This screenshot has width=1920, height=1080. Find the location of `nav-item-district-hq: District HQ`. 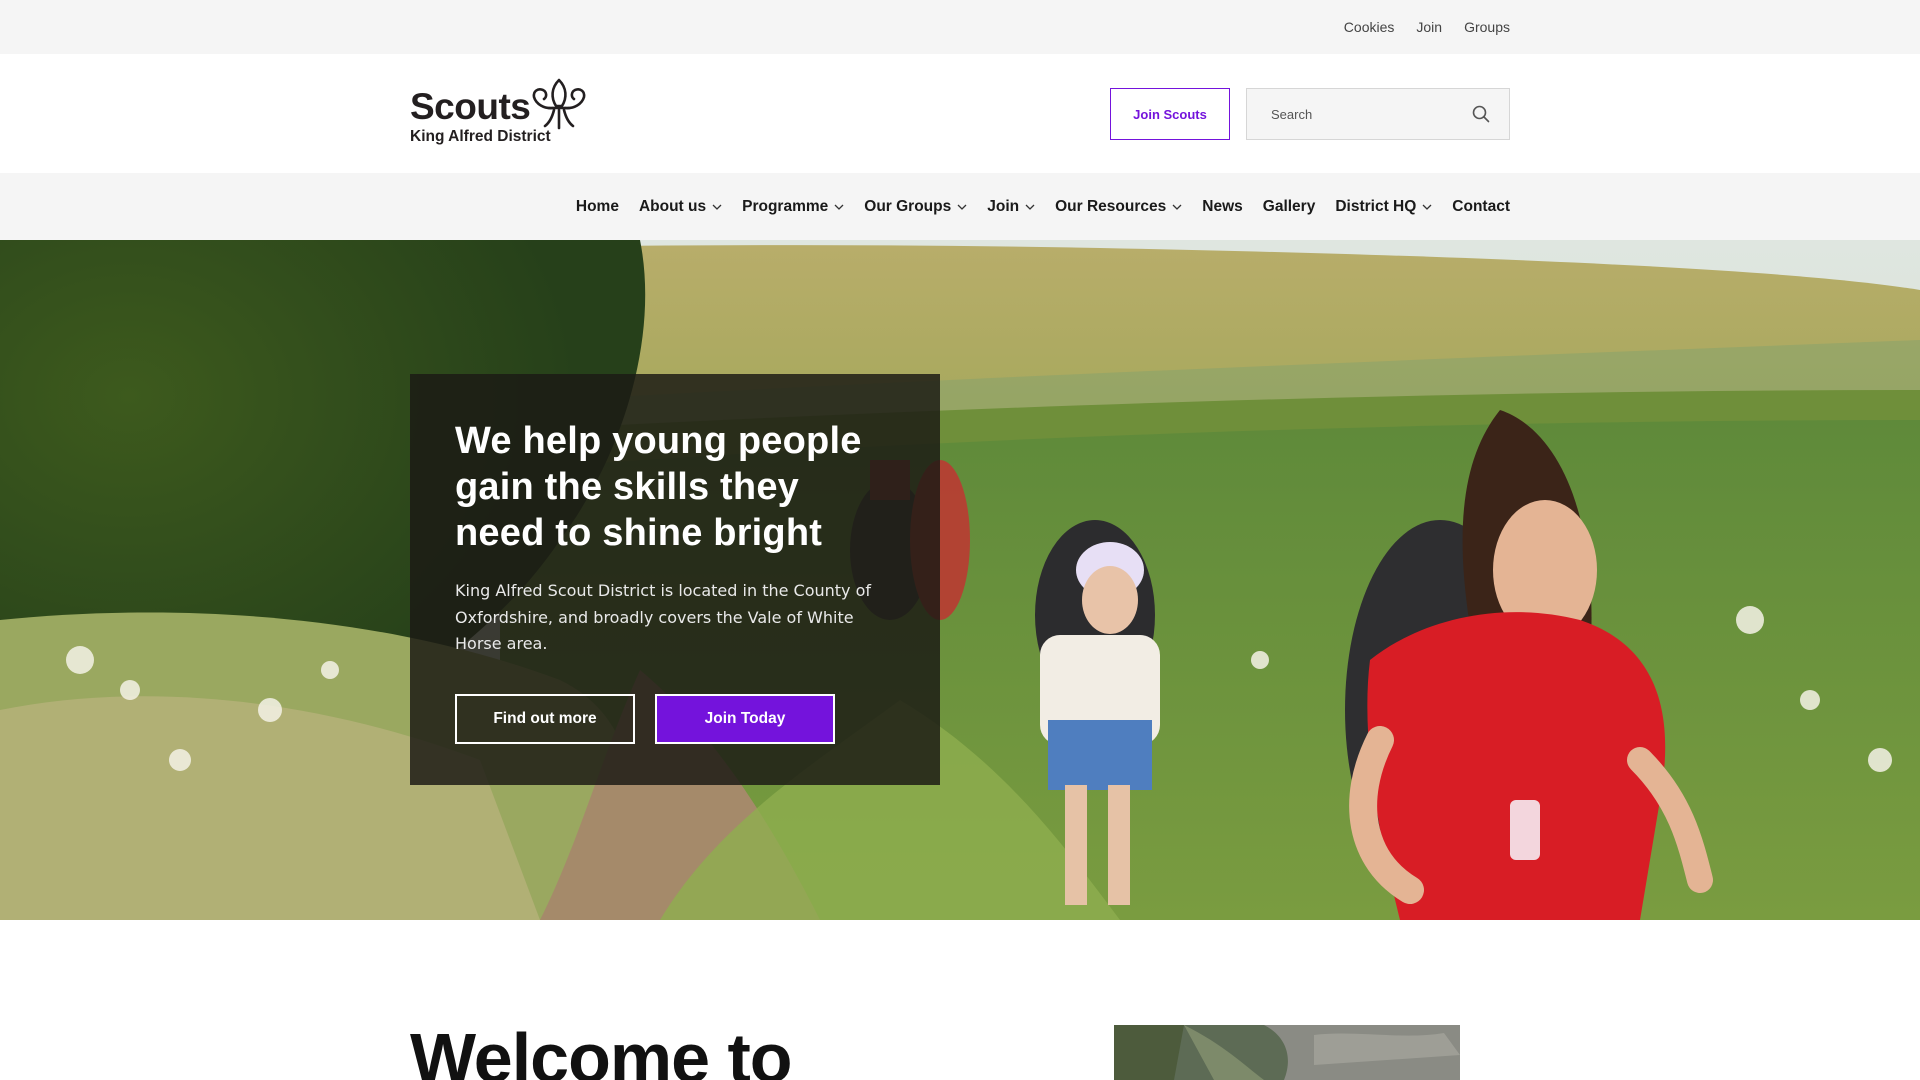

nav-item-district-hq: District HQ is located at coordinates (1383, 207).